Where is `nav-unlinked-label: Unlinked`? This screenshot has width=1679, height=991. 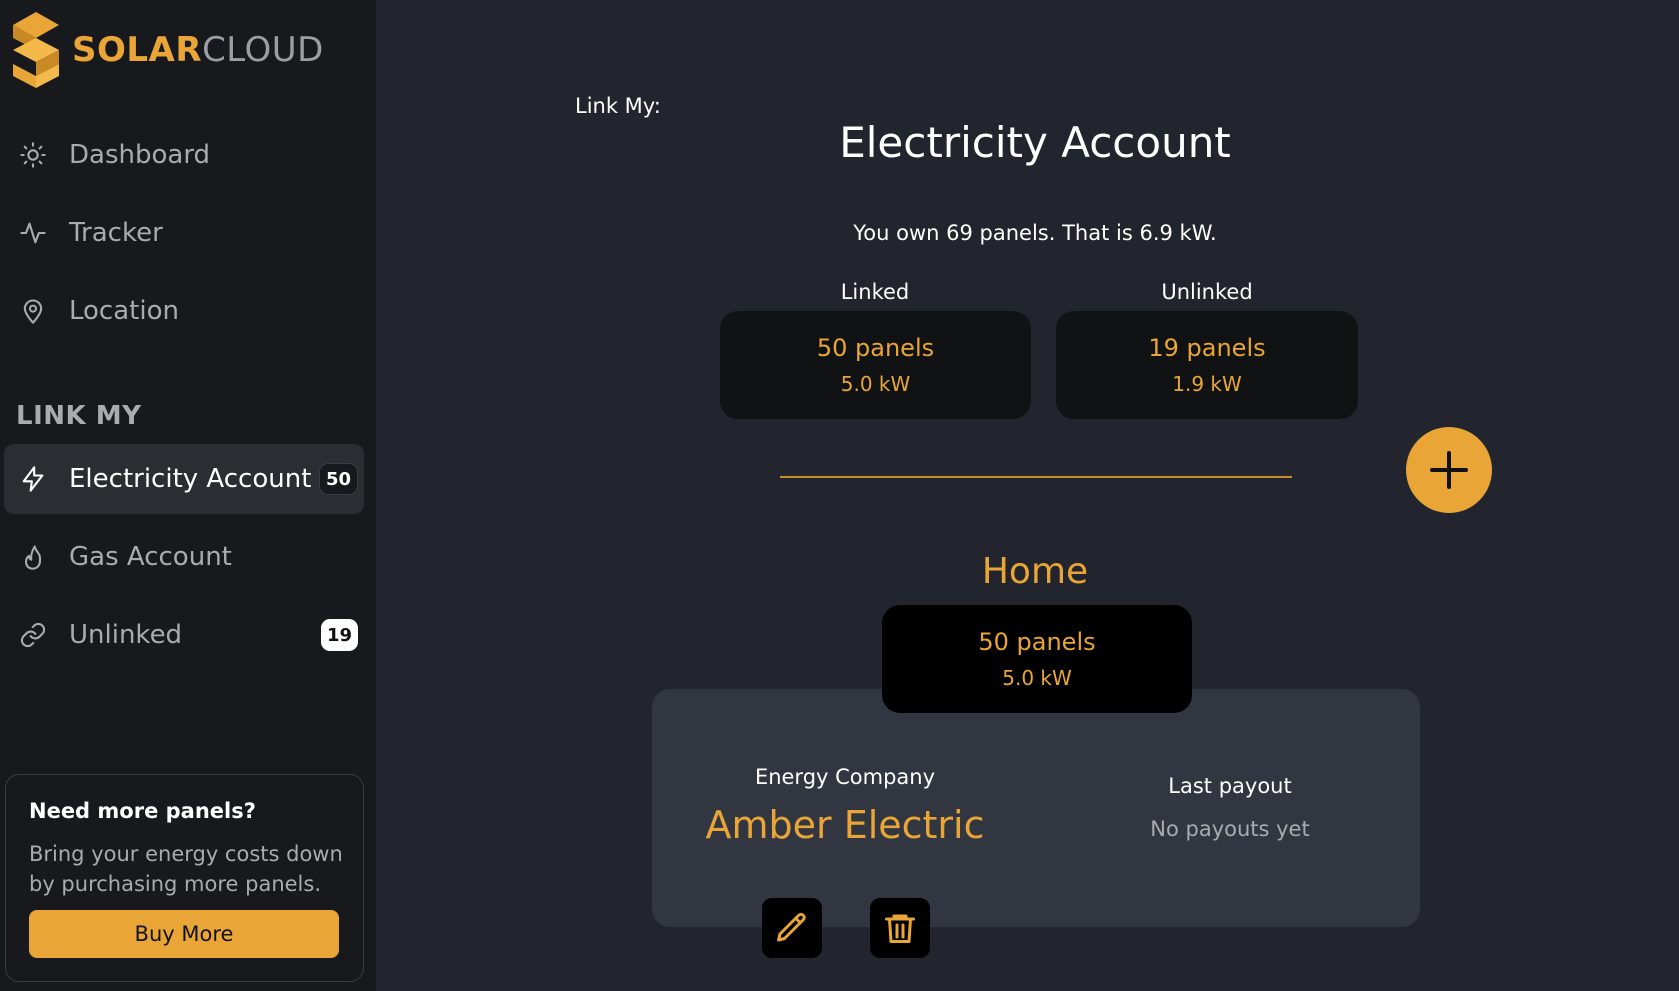
nav-unlinked-label: Unlinked is located at coordinates (126, 635).